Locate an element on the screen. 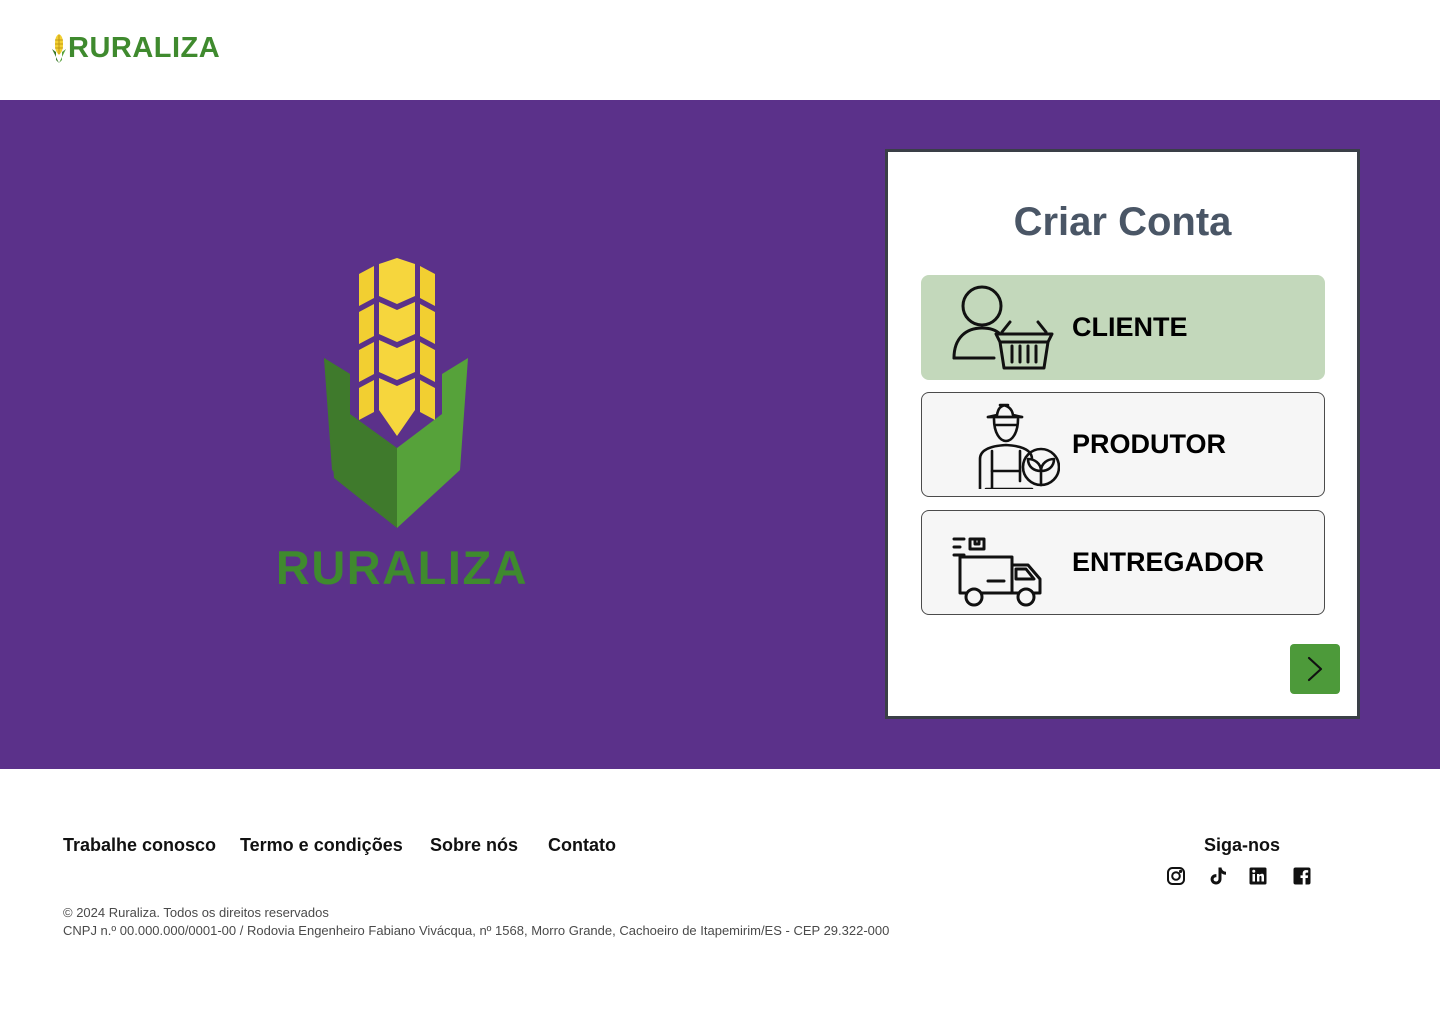 This screenshot has height=1024, width=1440. site-header: RURALIZA is located at coordinates (720, 50).